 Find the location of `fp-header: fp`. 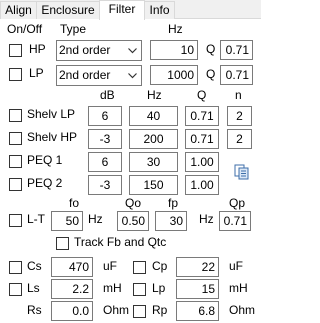

fp-header: fp is located at coordinates (173, 203).